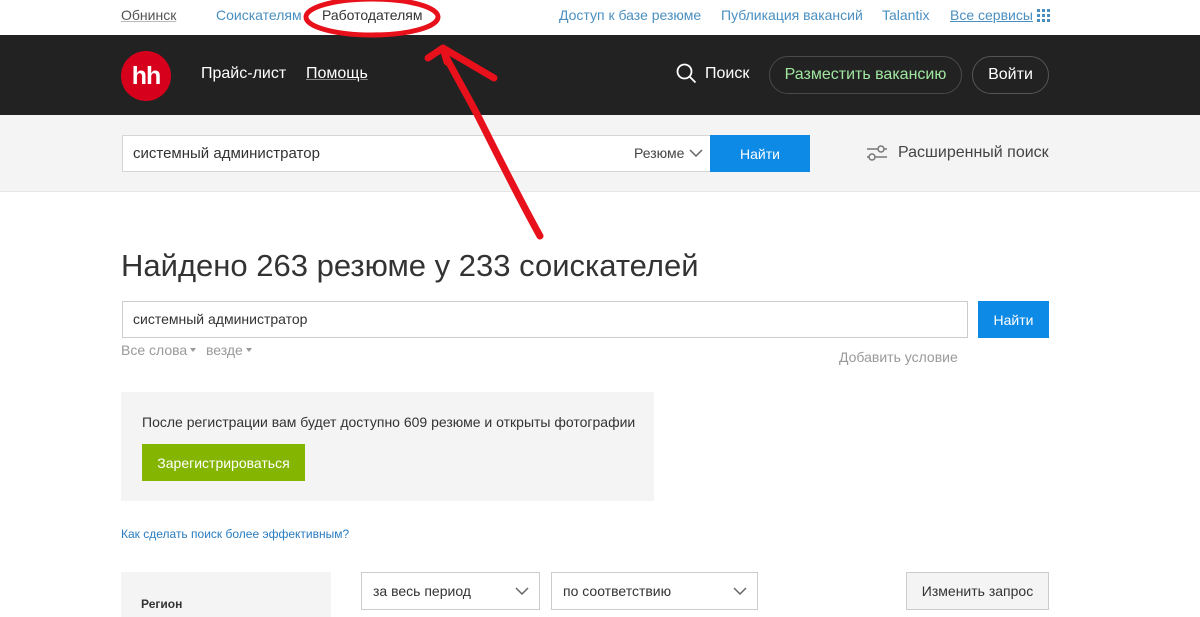 Image resolution: width=1200 pixels, height=617 pixels. I want to click on talantix-link: Talantix, so click(905, 15).